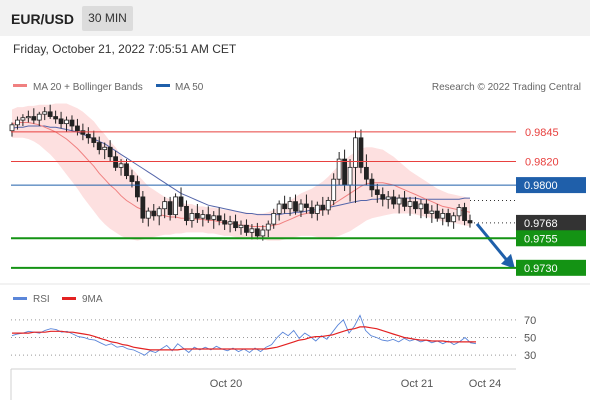 This screenshot has width=590, height=400. Describe the element at coordinates (92, 299) in the screenshot. I see `rsi-ma-legend-label: 9MA` at that location.